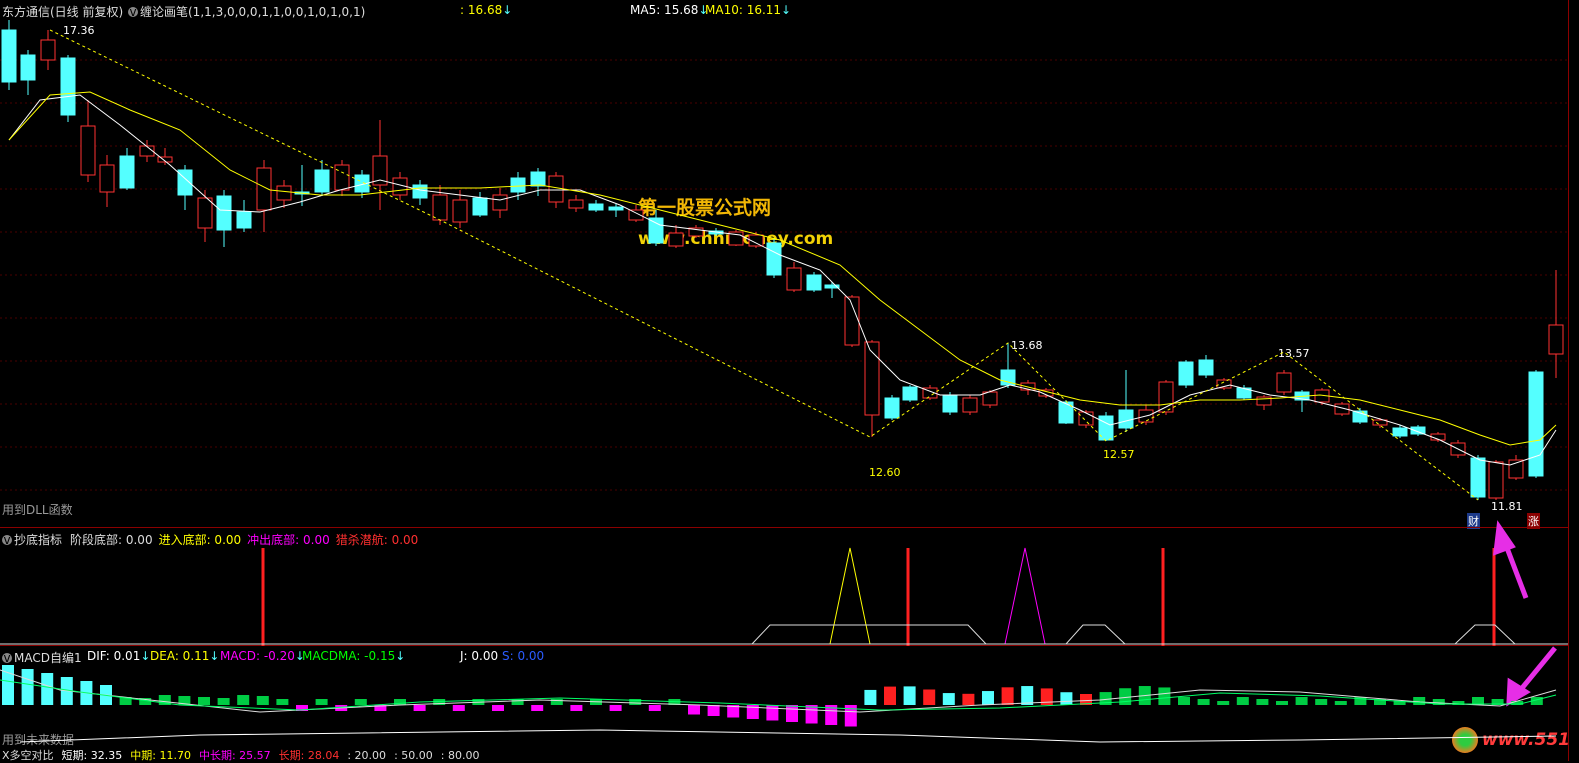 The width and height of the screenshot is (1579, 763). What do you see at coordinates (1531, 676) in the screenshot?
I see `pink-arrow-lower` at bounding box center [1531, 676].